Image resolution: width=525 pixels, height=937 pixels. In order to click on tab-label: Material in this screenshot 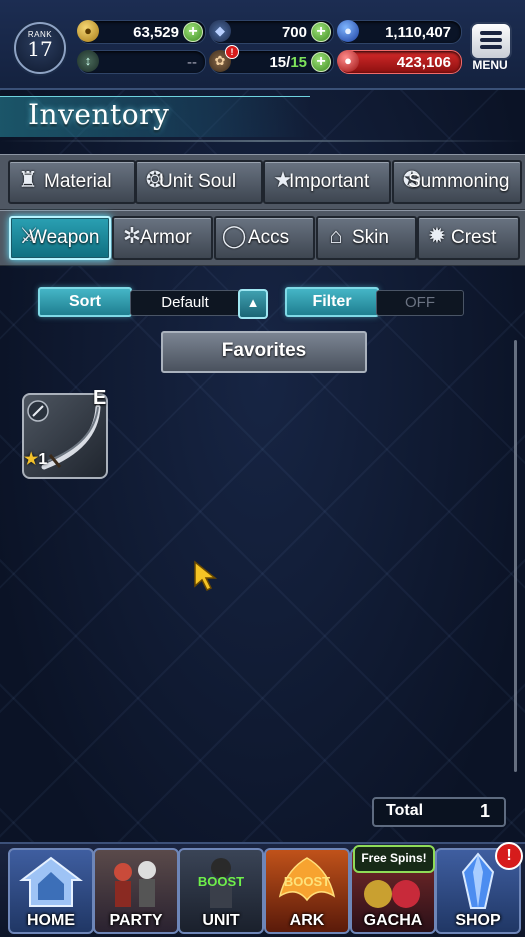, I will do `click(78, 181)`.